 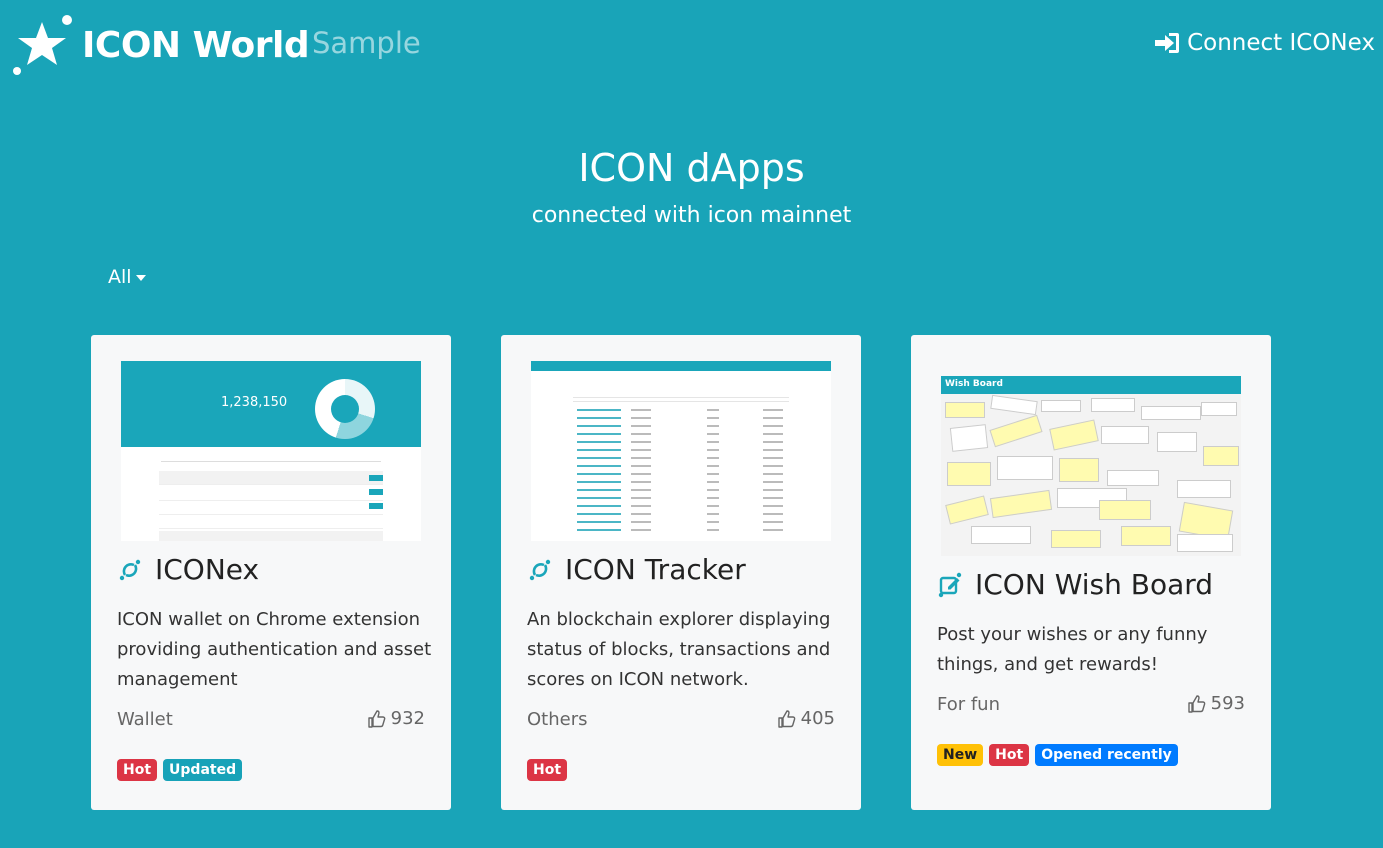 I want to click on badge-group: New Hot Opened recently, so click(x=1057, y=755).